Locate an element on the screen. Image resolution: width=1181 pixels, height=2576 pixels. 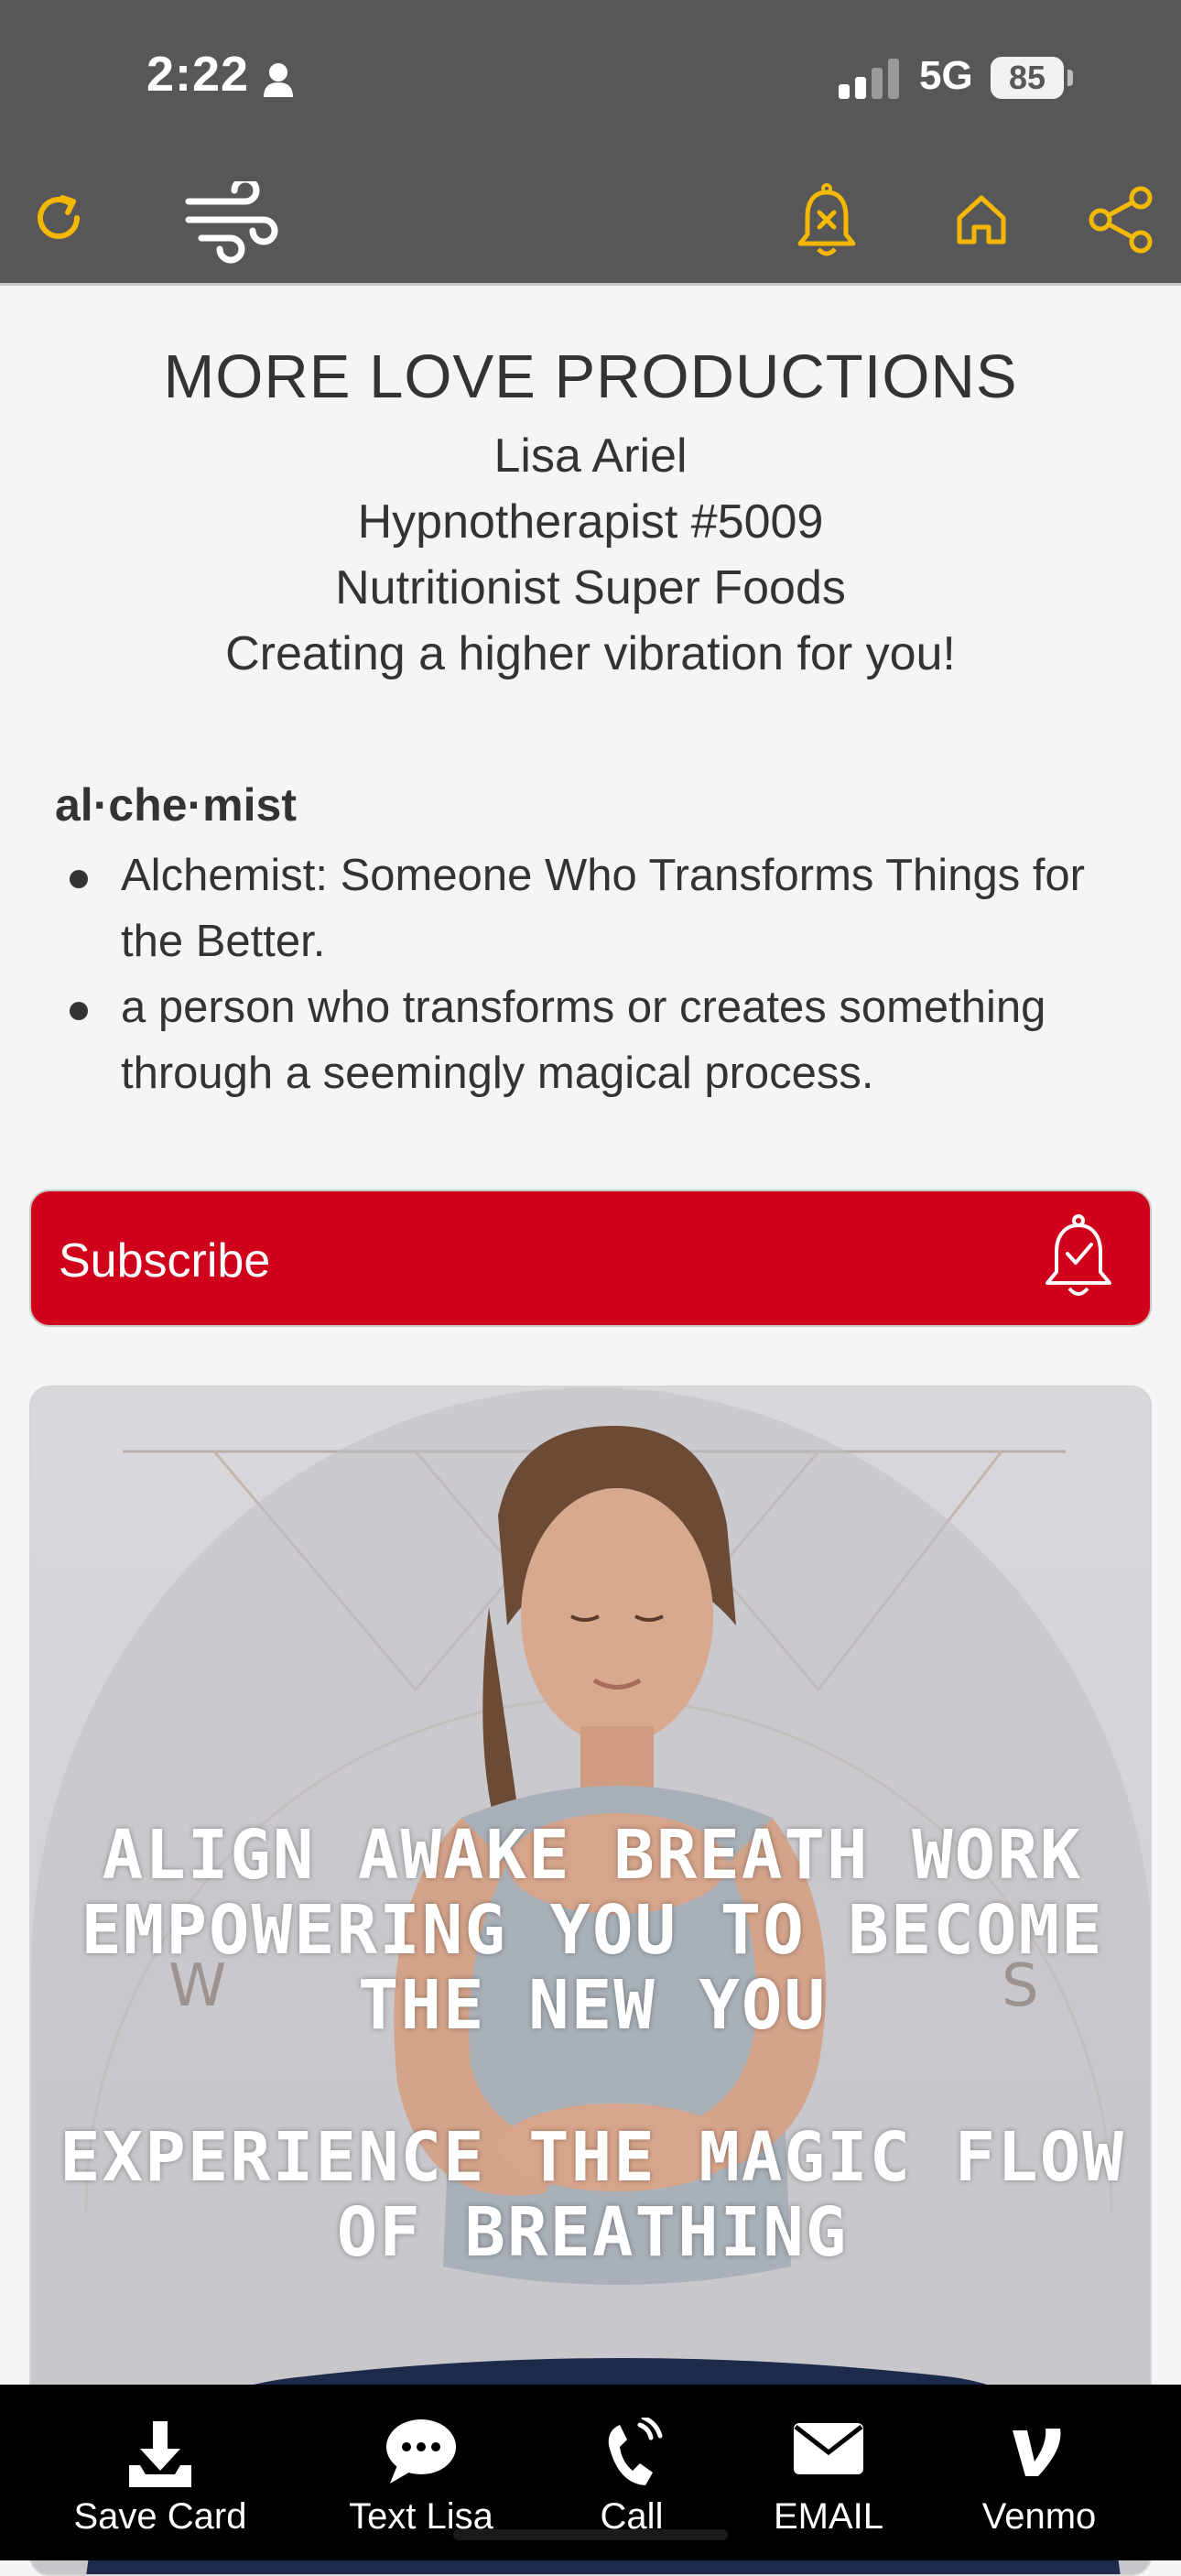
subscribe-label: Subscribe is located at coordinates (165, 1261).